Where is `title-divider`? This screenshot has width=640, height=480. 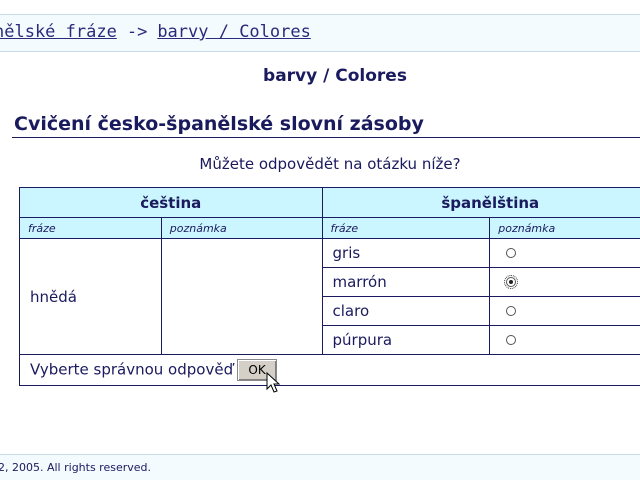 title-divider is located at coordinates (326, 137).